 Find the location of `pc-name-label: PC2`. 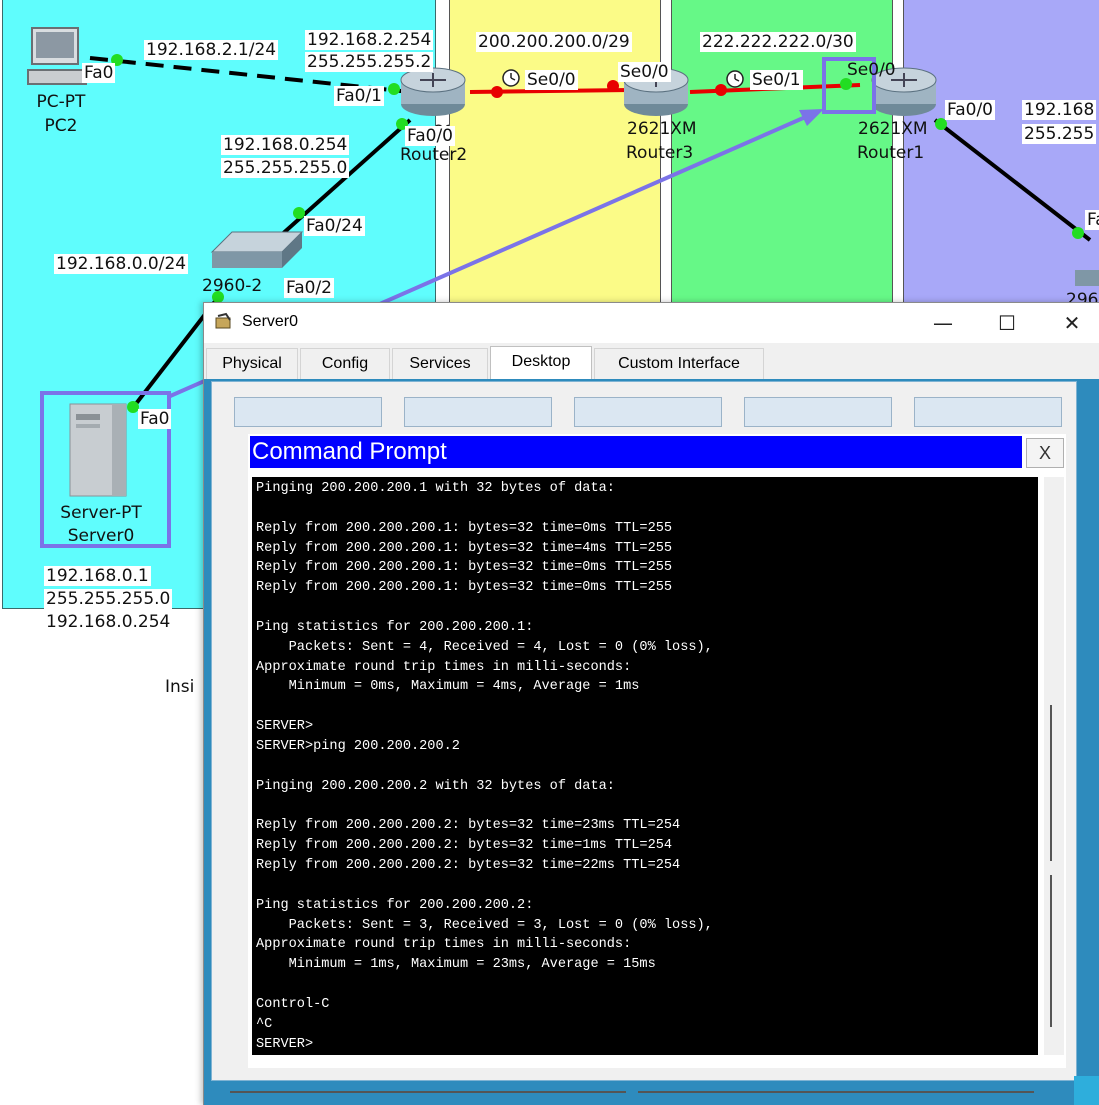

pc-name-label: PC2 is located at coordinates (61, 126).